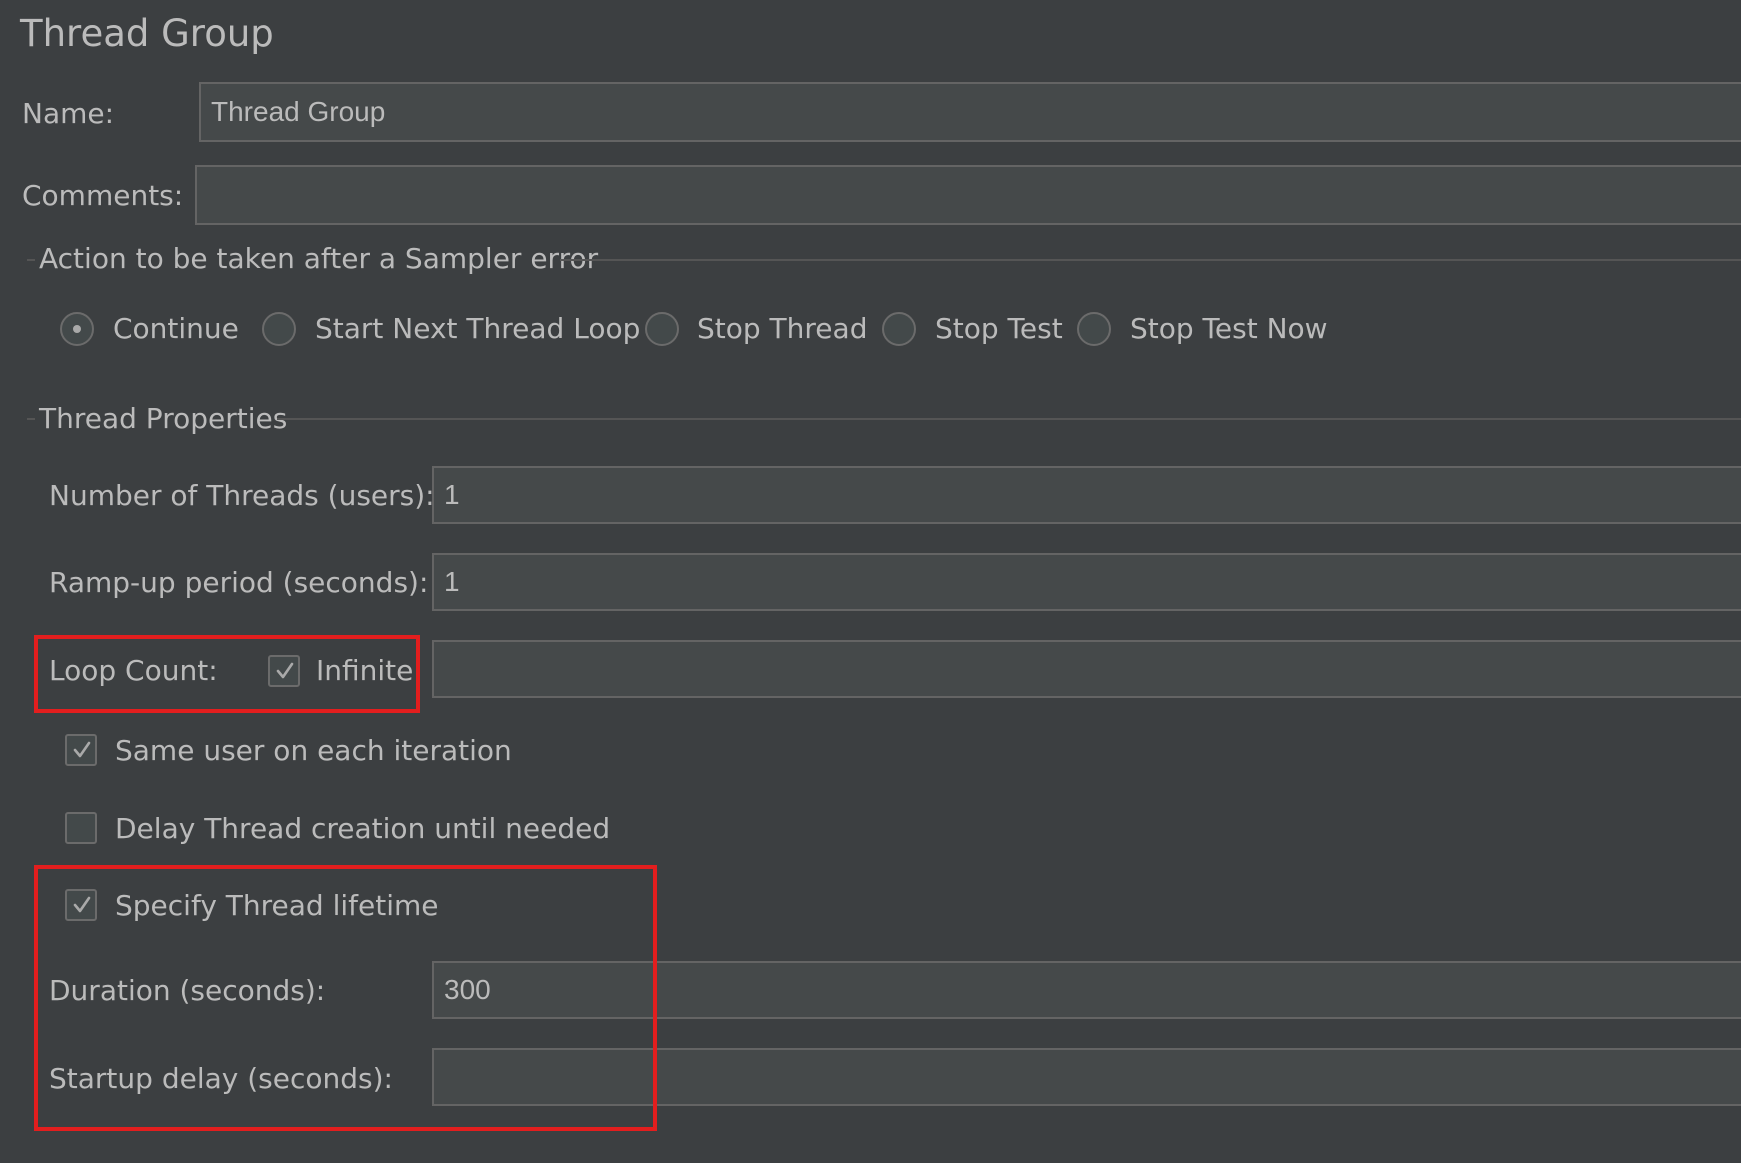 This screenshot has height=1163, width=1741. Describe the element at coordinates (313, 751) in the screenshot. I see `same-user-label: Same user on each iteration` at that location.